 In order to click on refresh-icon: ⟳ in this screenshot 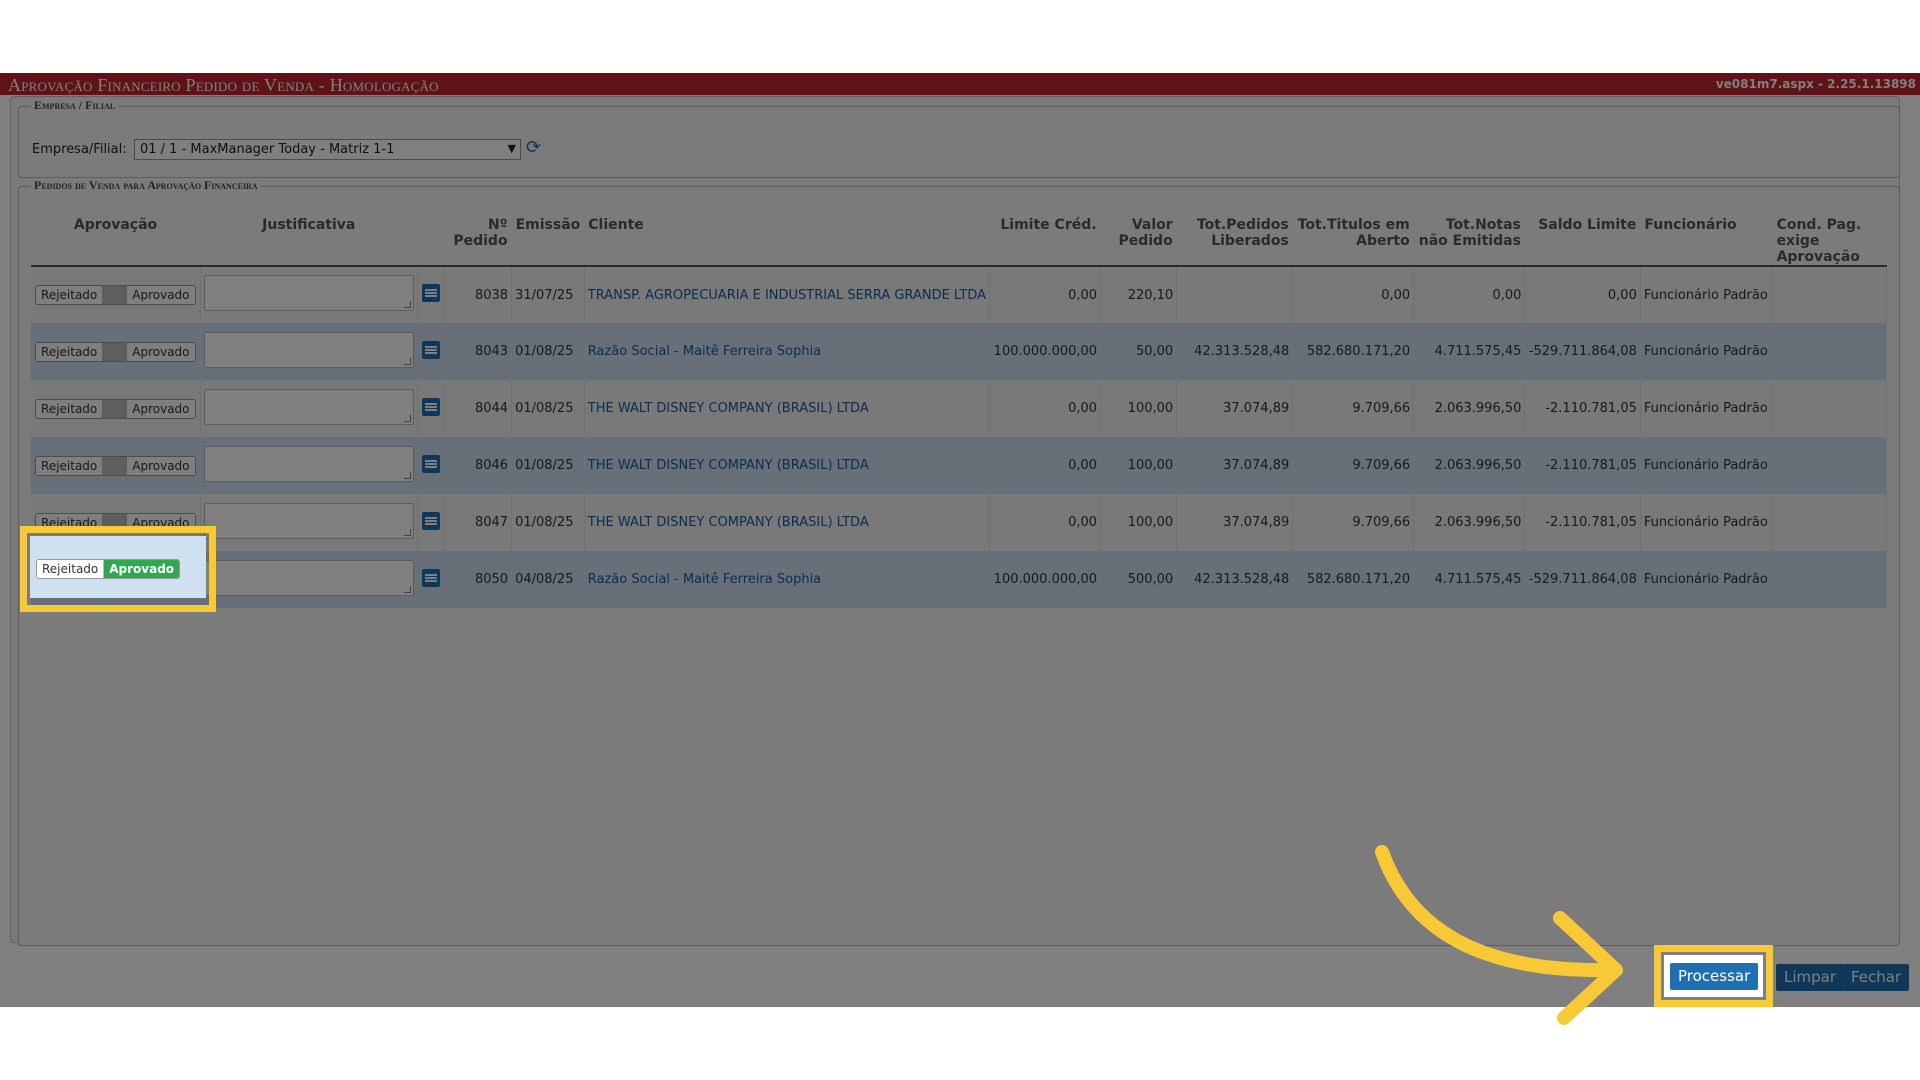, I will do `click(533, 147)`.